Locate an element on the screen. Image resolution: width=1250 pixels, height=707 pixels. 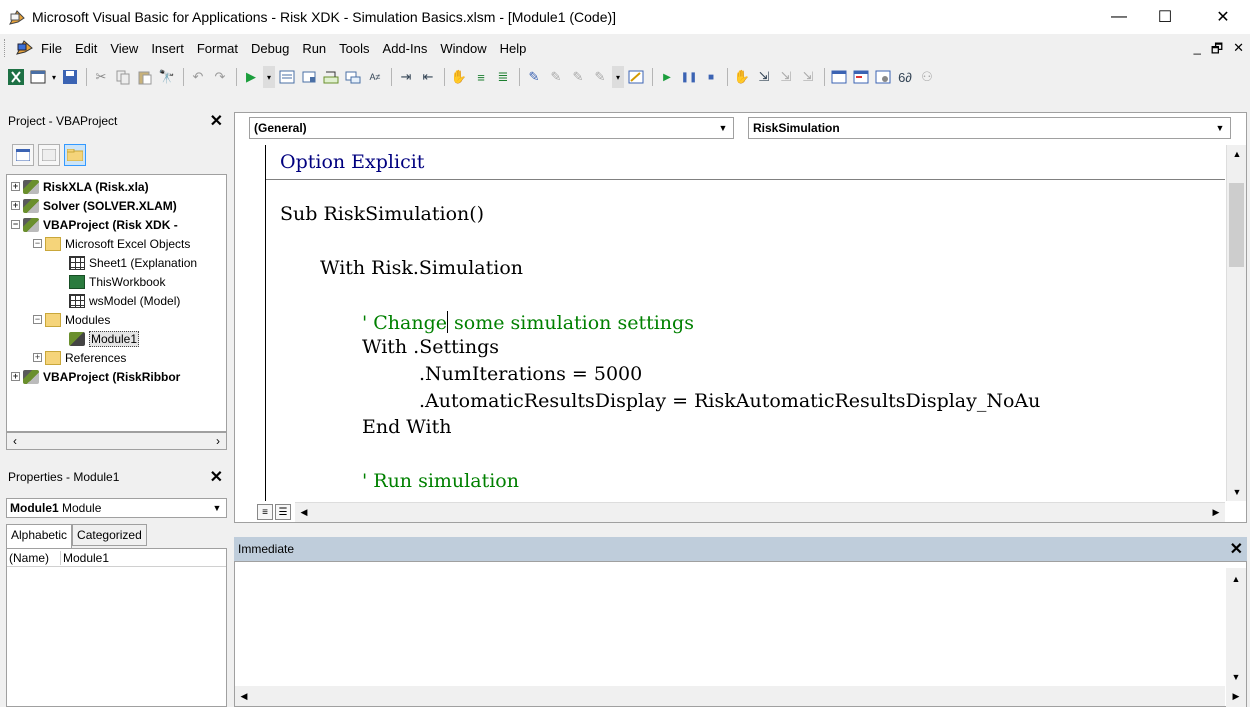
tab-categorized: Categorized is located at coordinates (109, 535).